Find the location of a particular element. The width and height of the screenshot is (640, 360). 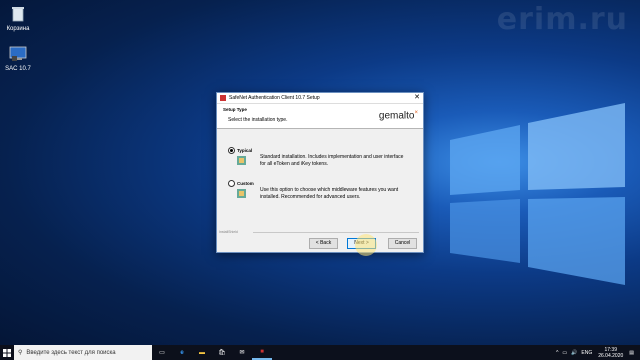

custom-label: Custom is located at coordinates (245, 183).